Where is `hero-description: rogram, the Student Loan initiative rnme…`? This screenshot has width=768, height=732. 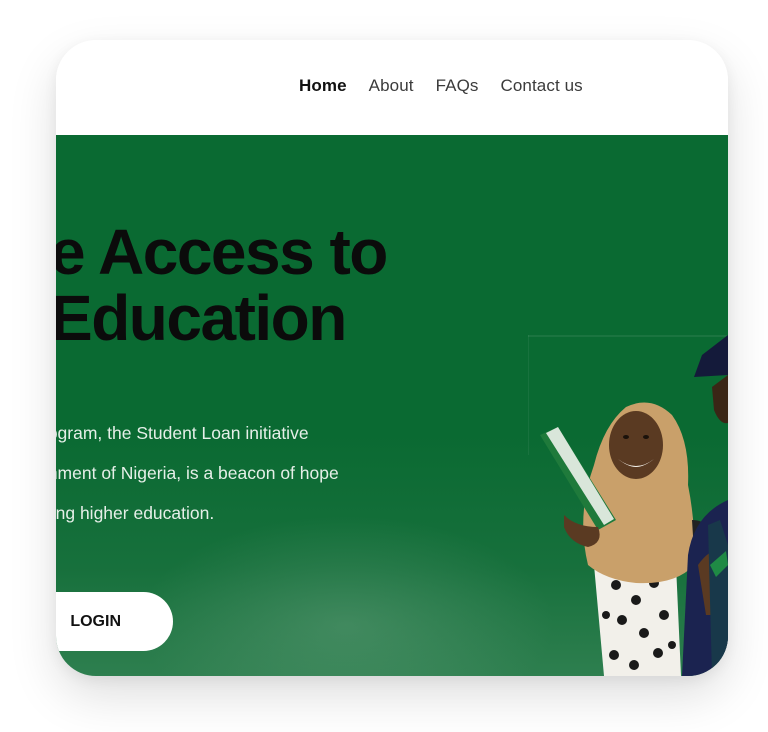 hero-description: rogram, the Student Loan initiative rnme… is located at coordinates (249, 473).